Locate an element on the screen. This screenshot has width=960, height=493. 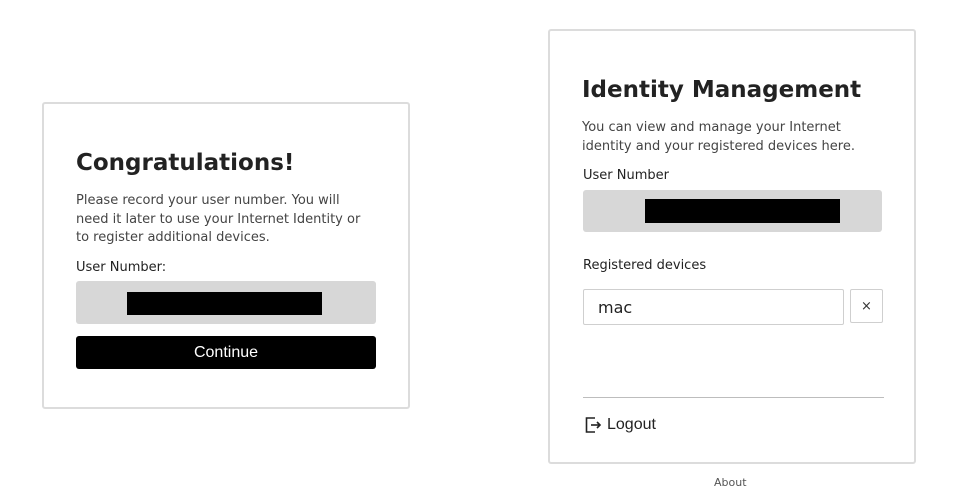
about-link: About is located at coordinates (730, 482).